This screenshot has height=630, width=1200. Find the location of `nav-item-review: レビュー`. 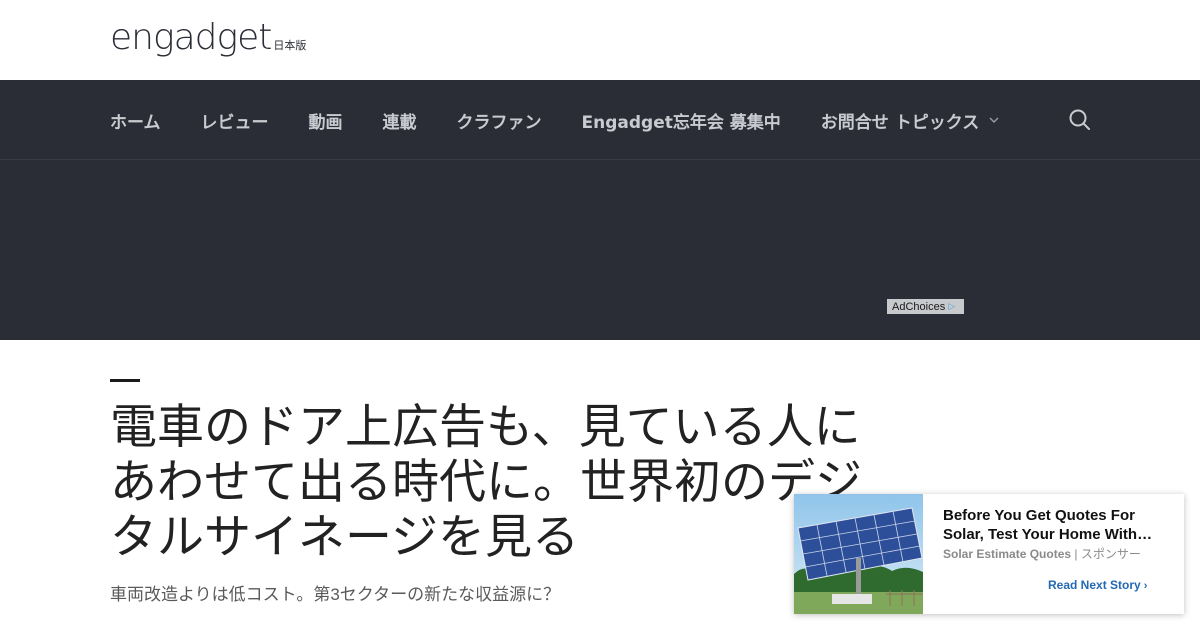

nav-item-review: レビュー is located at coordinates (235, 120).